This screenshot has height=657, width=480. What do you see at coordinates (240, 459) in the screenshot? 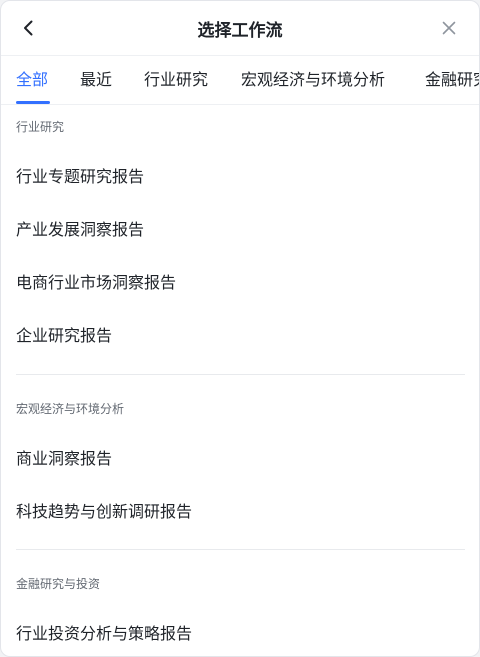
I see `list-item: 商业洞察报告` at bounding box center [240, 459].